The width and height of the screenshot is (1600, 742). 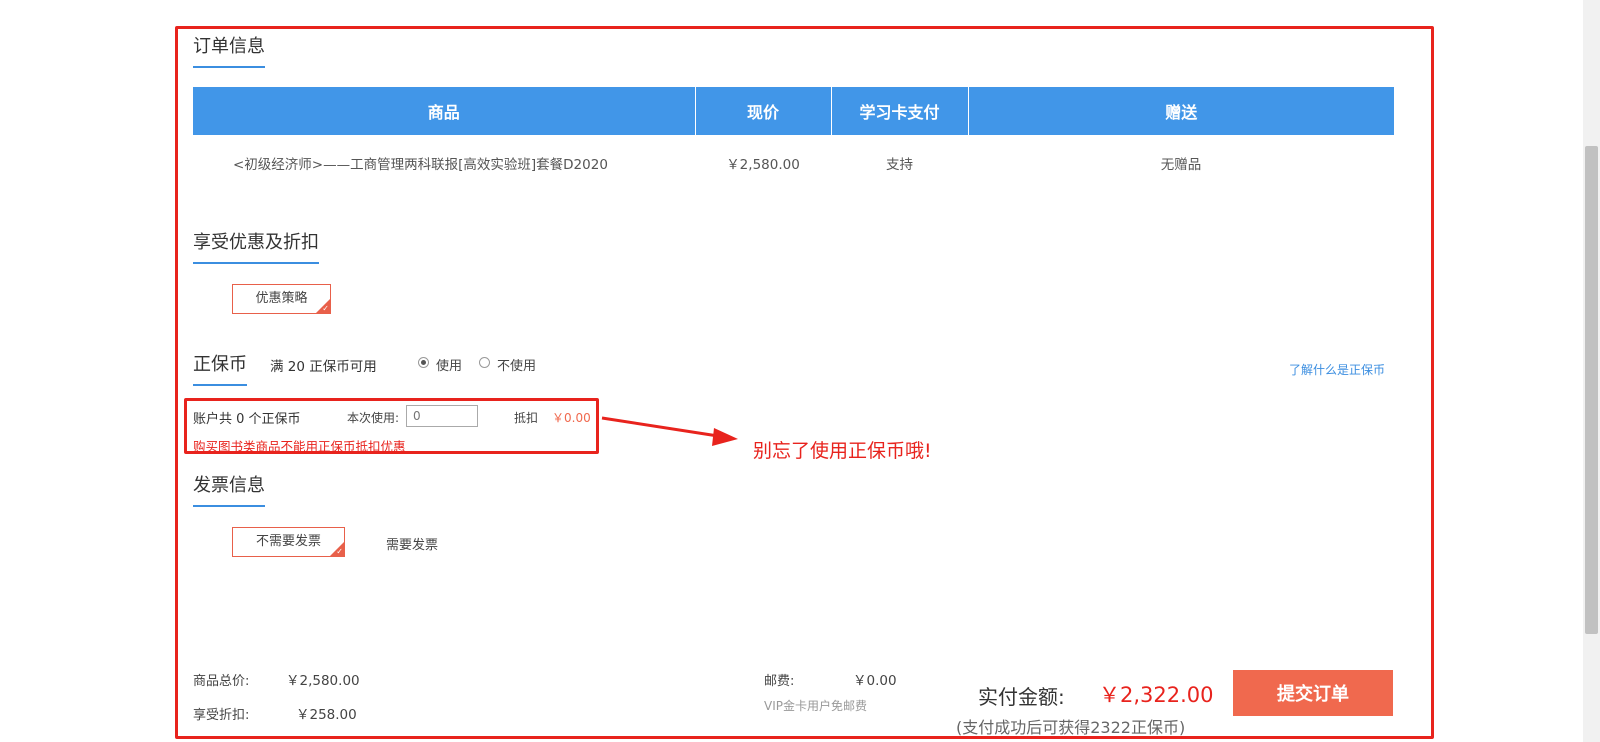 What do you see at coordinates (899, 165) in the screenshot?
I see `card-pay-support: 支持` at bounding box center [899, 165].